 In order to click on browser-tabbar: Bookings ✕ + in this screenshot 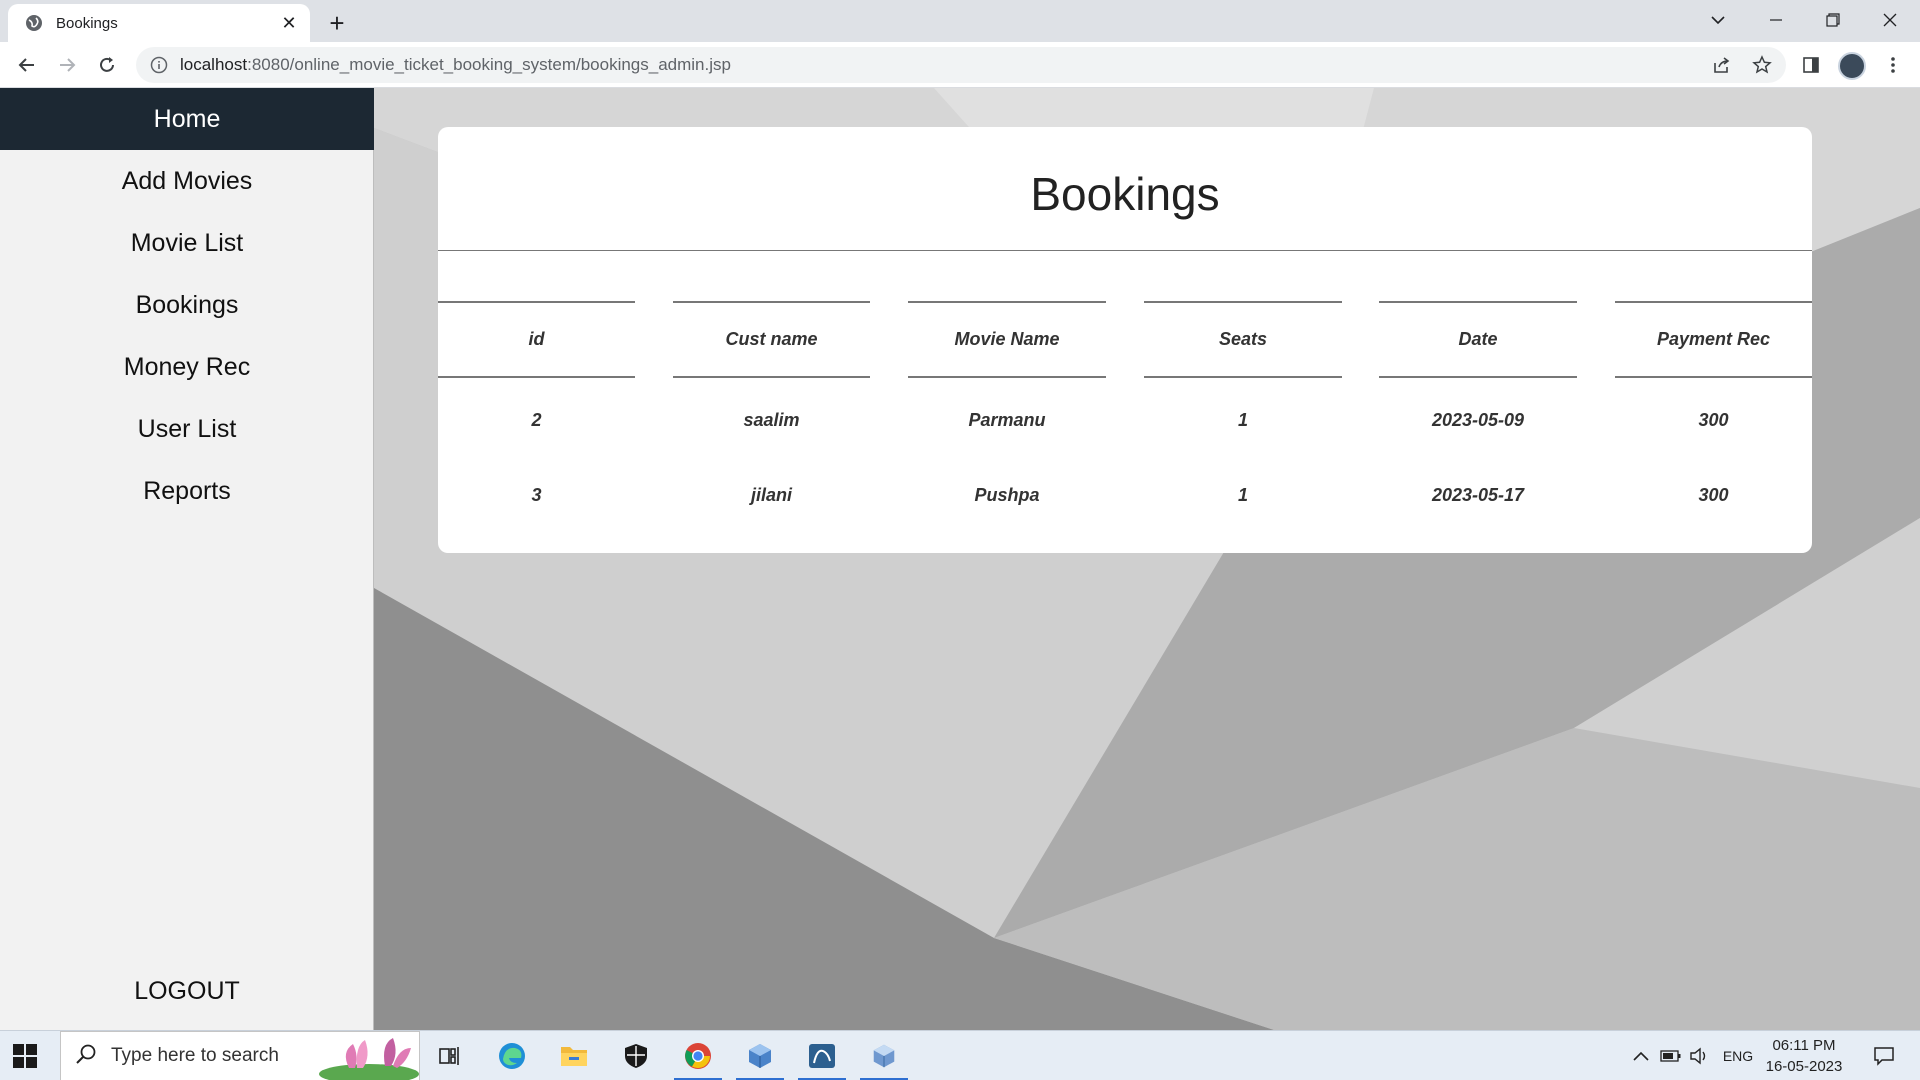, I will do `click(960, 21)`.